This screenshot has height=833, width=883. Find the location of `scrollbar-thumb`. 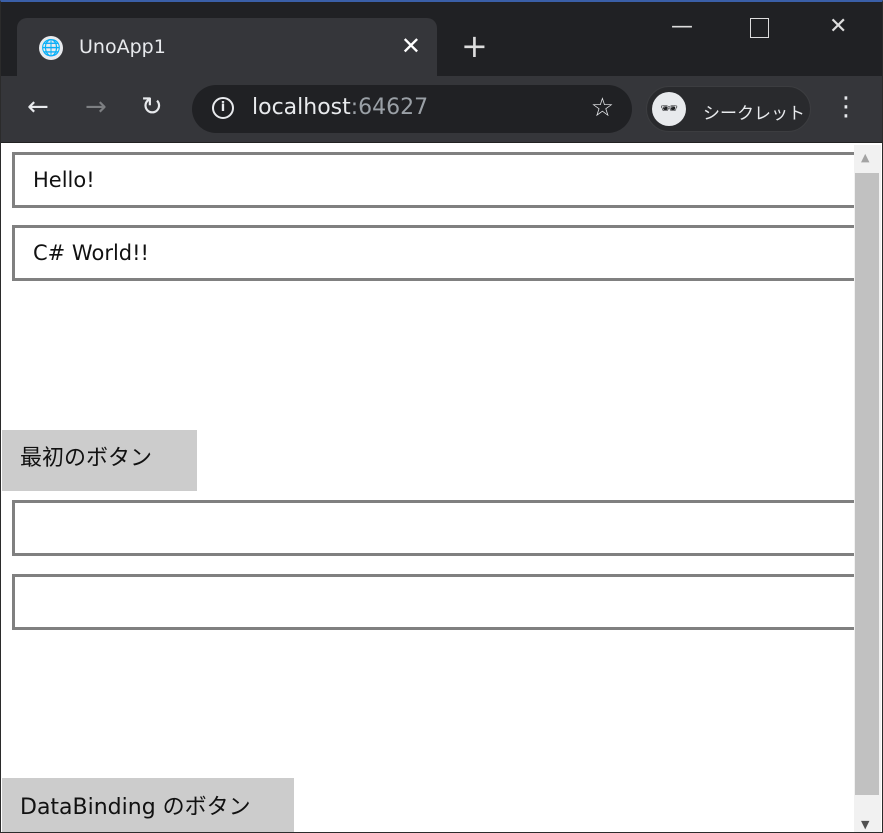

scrollbar-thumb is located at coordinates (867, 484).